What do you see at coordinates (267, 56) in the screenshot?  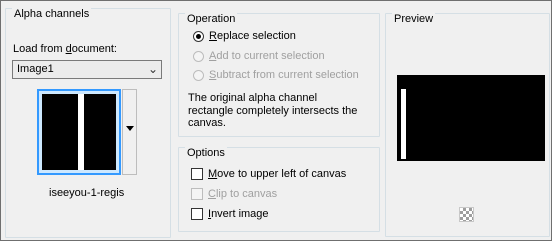 I see `add-to-selection-label: Add to current selection` at bounding box center [267, 56].